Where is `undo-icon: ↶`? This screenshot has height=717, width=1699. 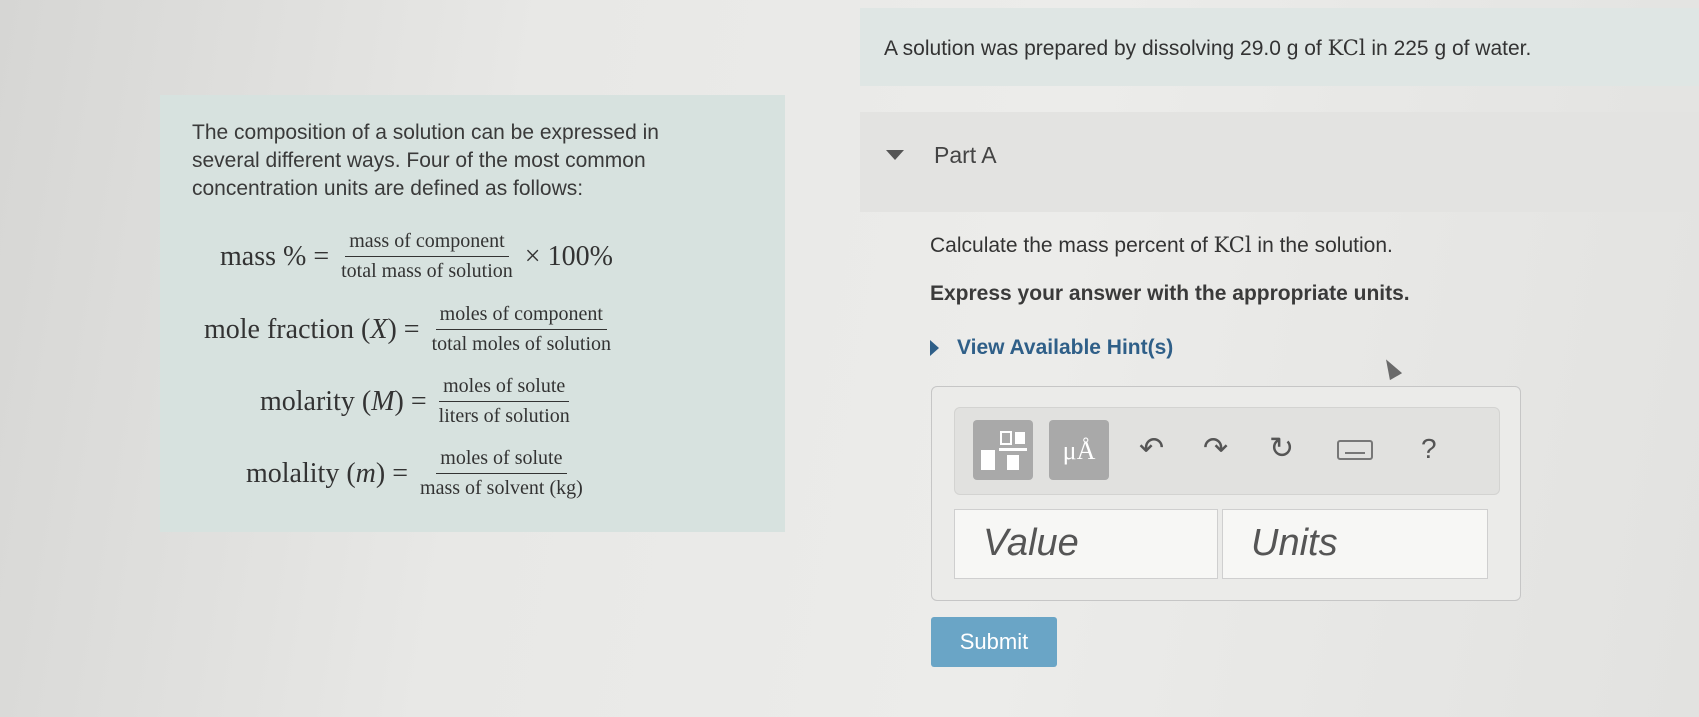 undo-icon: ↶ is located at coordinates (1151, 449).